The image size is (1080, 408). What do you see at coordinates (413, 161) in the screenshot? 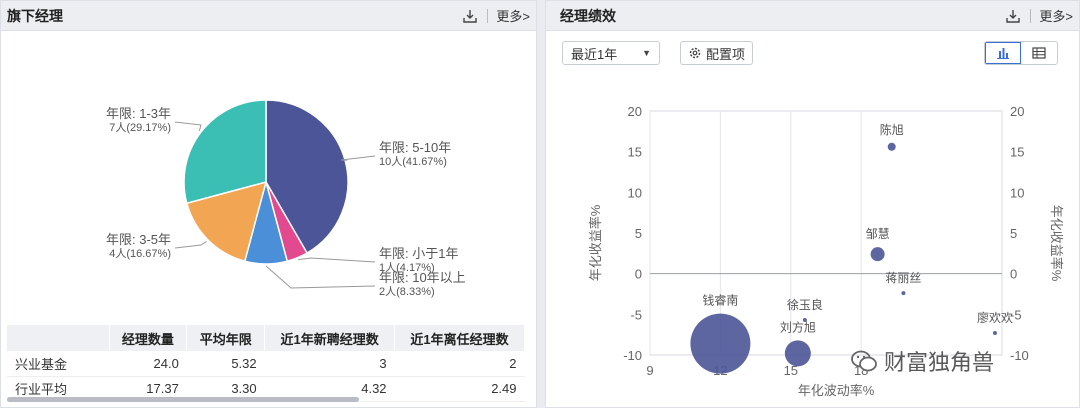
I see `pie-label-detail: 10人(41.67%)` at bounding box center [413, 161].